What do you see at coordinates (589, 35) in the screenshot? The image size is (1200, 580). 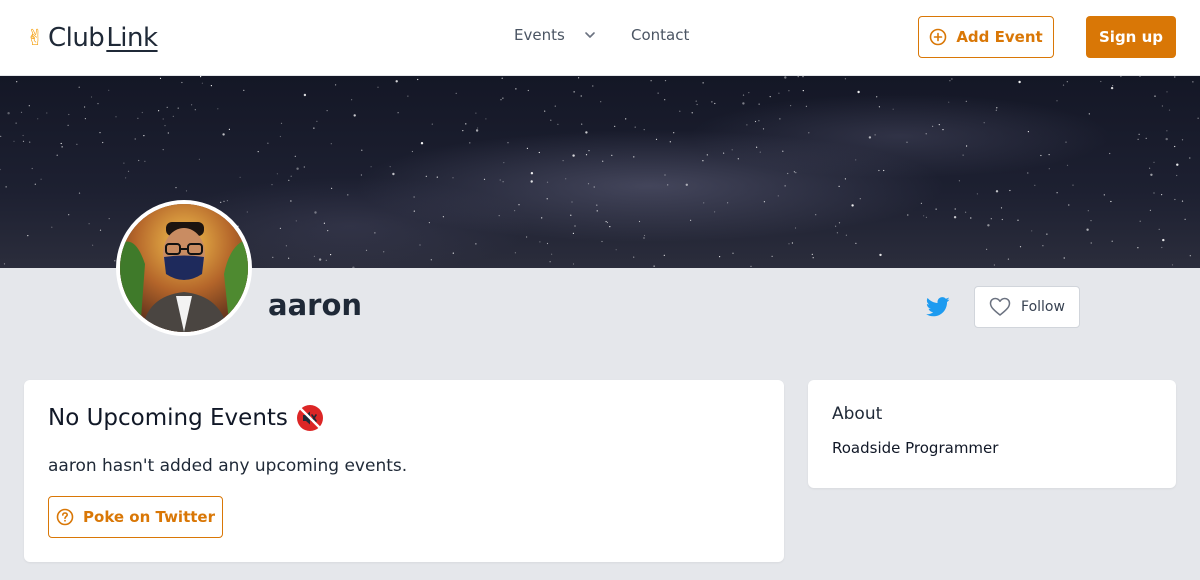 I see `chevron-down-icon` at bounding box center [589, 35].